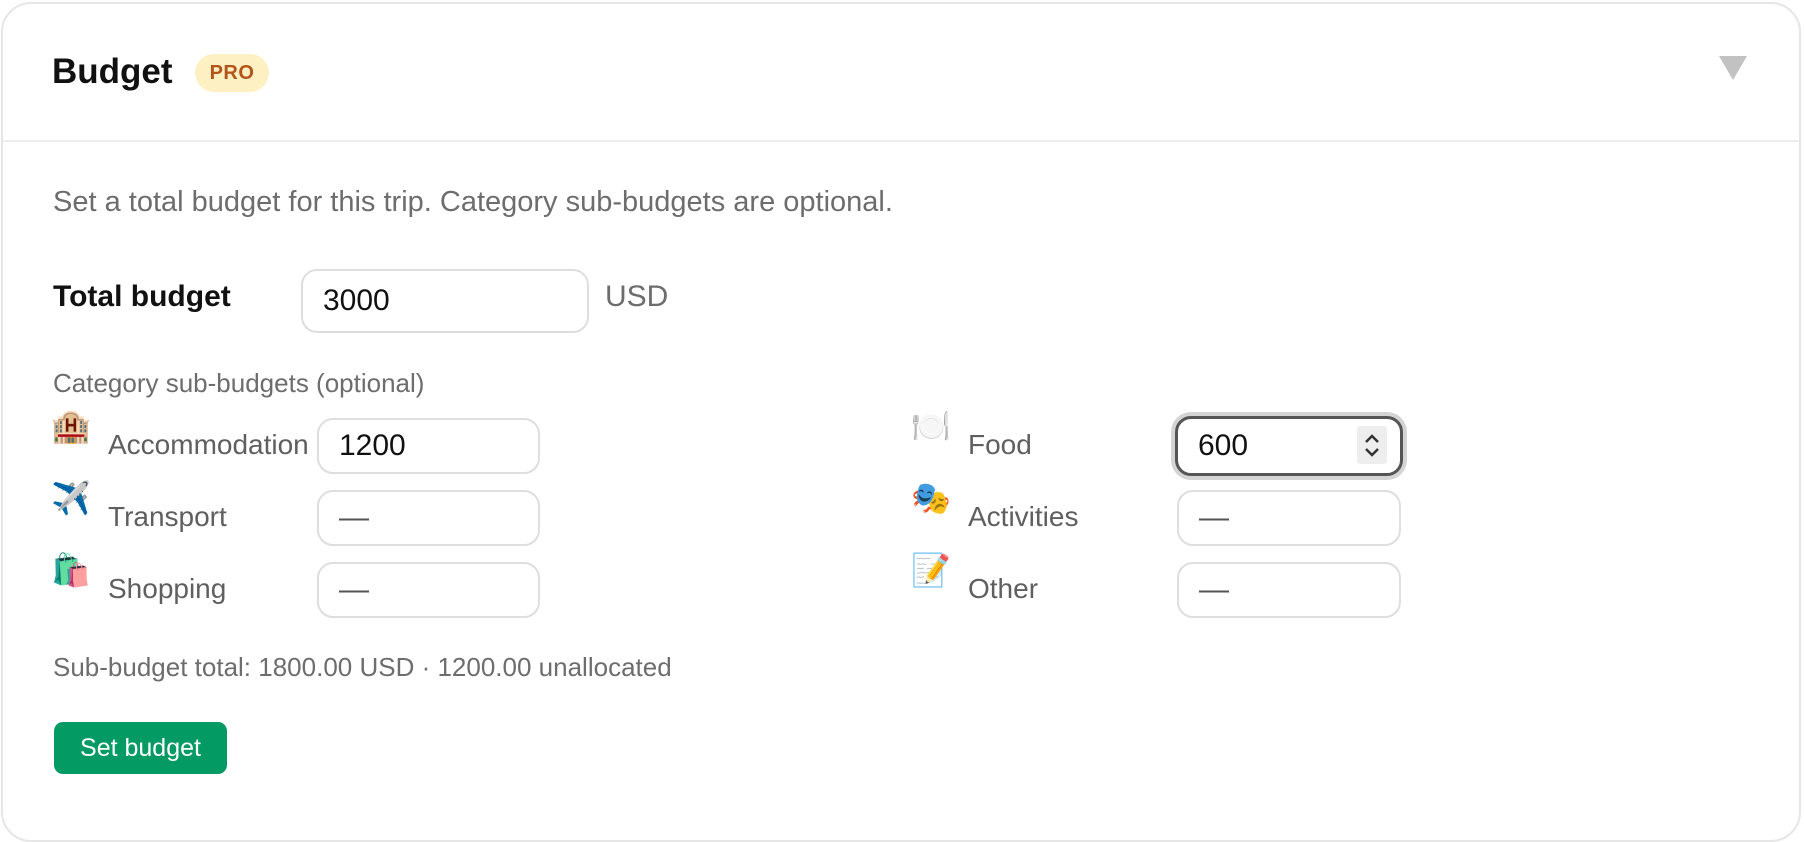  I want to click on shopping-bags-icon: 🛍️, so click(71, 570).